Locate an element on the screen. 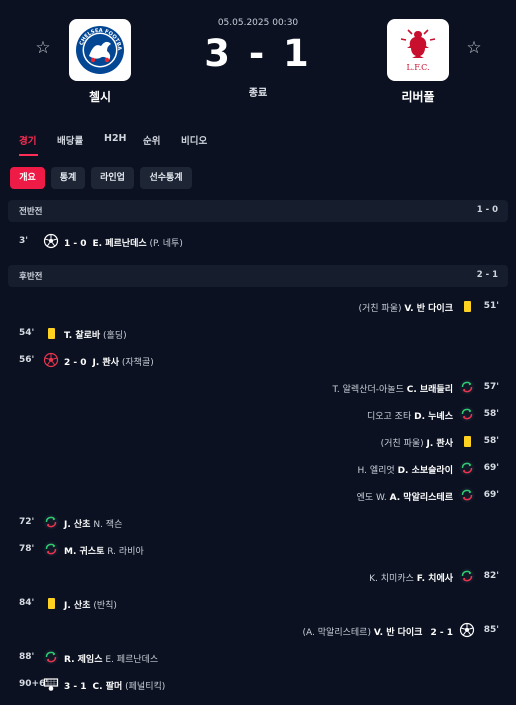 Image resolution: width=516 pixels, height=705 pixels. timeline-event: 78' M. 귀스토 R. 라비아 is located at coordinates (258, 550).